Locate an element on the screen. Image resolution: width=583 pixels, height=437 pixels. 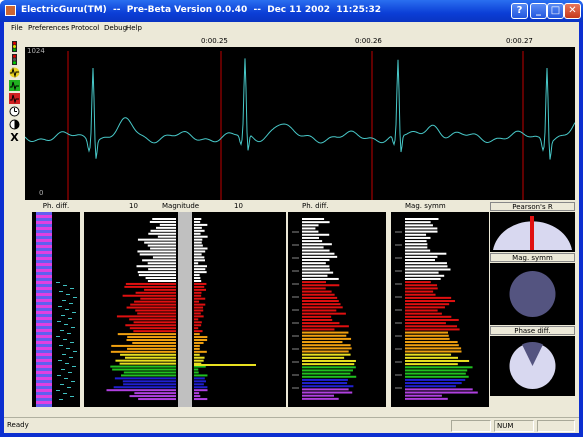
red-waveform-icon is located at coordinates (14, 98).